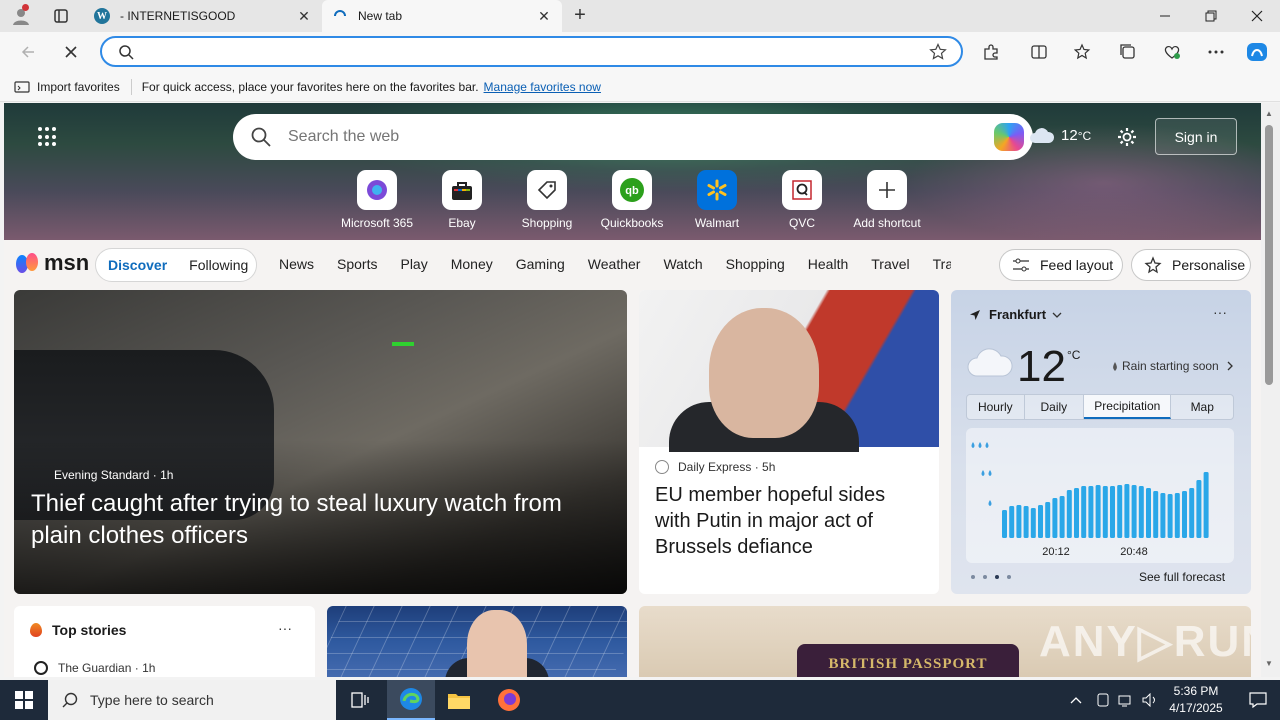 The height and width of the screenshot is (720, 1280). What do you see at coordinates (1258, 700) in the screenshot?
I see `action-center-button` at bounding box center [1258, 700].